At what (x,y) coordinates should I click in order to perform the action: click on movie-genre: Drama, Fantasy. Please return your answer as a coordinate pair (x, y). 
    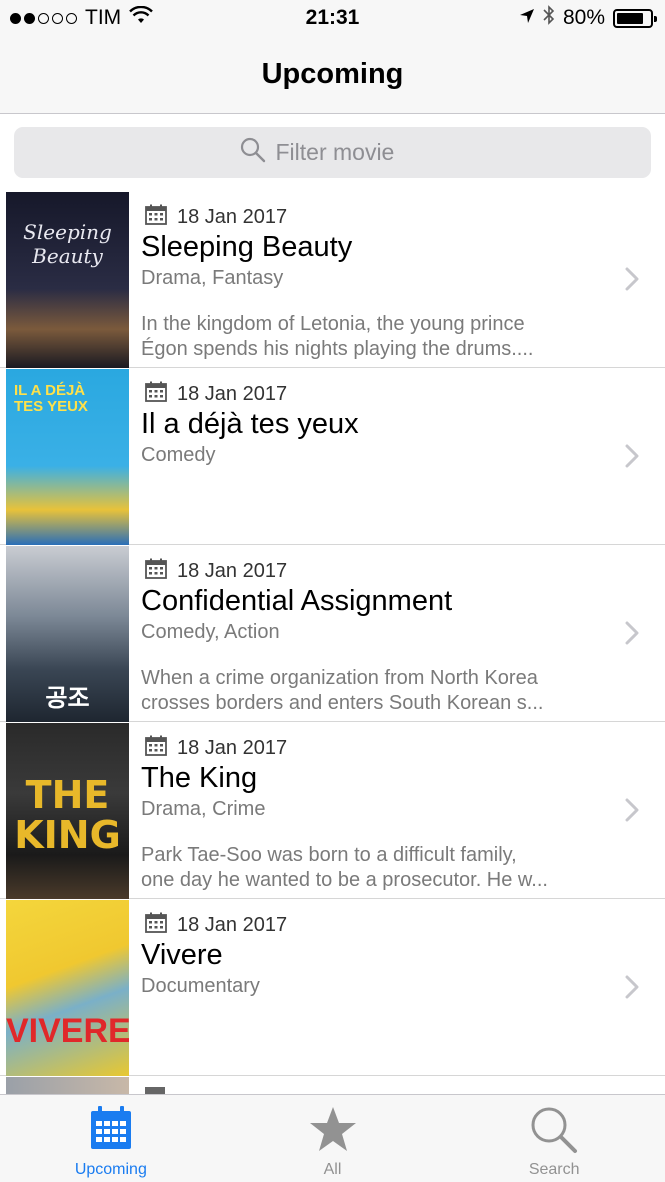
    Looking at the image, I should click on (212, 278).